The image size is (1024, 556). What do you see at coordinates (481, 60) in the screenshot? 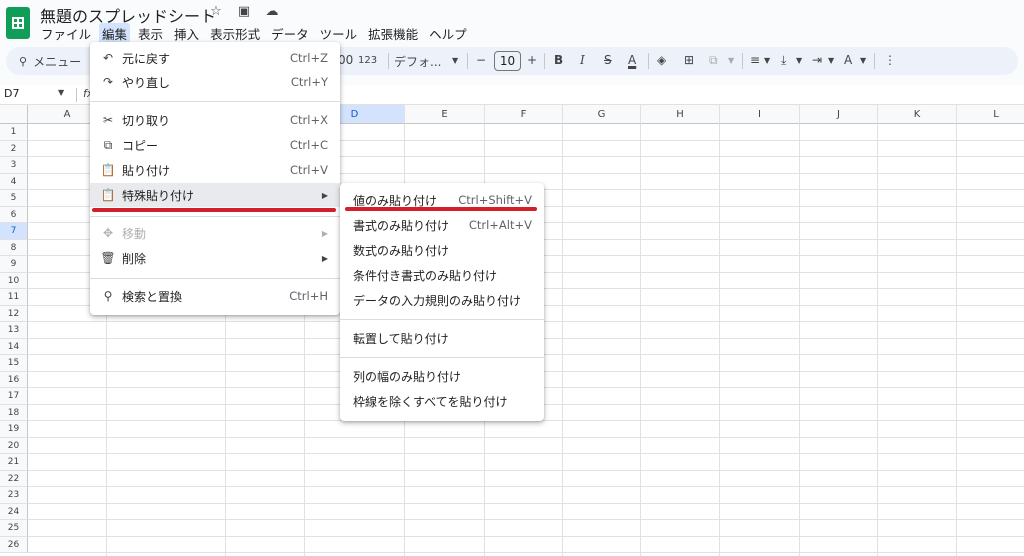
I see `font-size-decrease-button: −` at bounding box center [481, 60].